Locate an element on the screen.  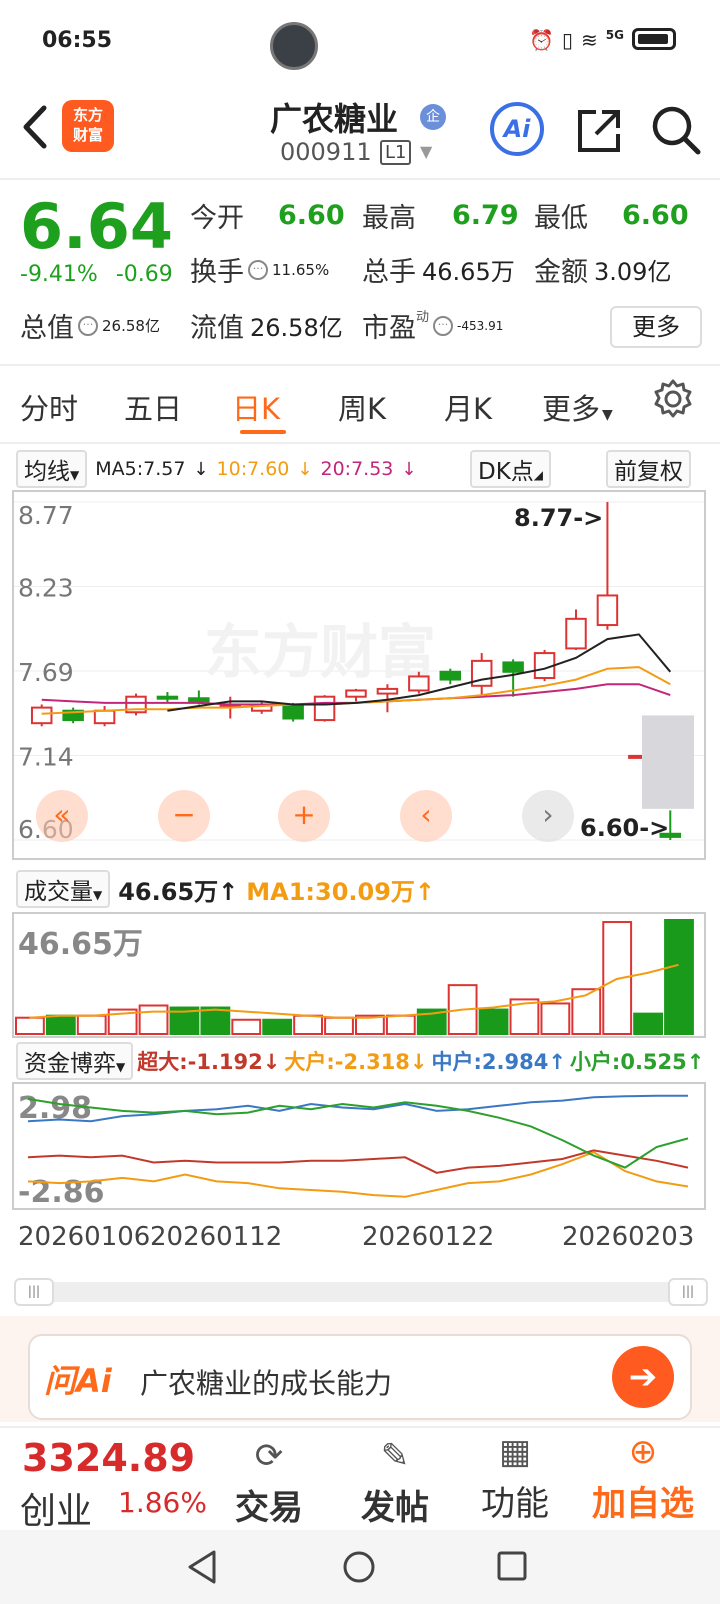
selection-shade is located at coordinates (668, 762).